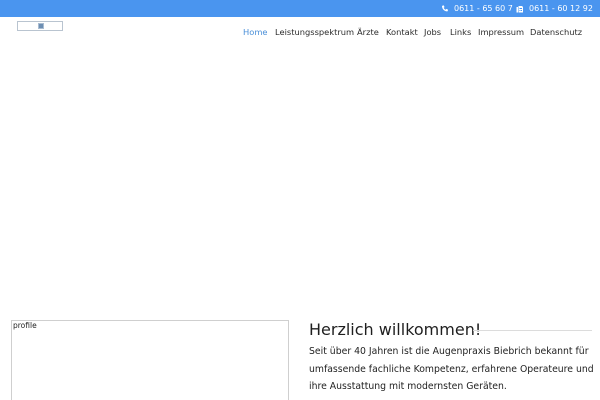  Describe the element at coordinates (501, 32) in the screenshot. I see `nav-item-impressum: Impressum` at that location.